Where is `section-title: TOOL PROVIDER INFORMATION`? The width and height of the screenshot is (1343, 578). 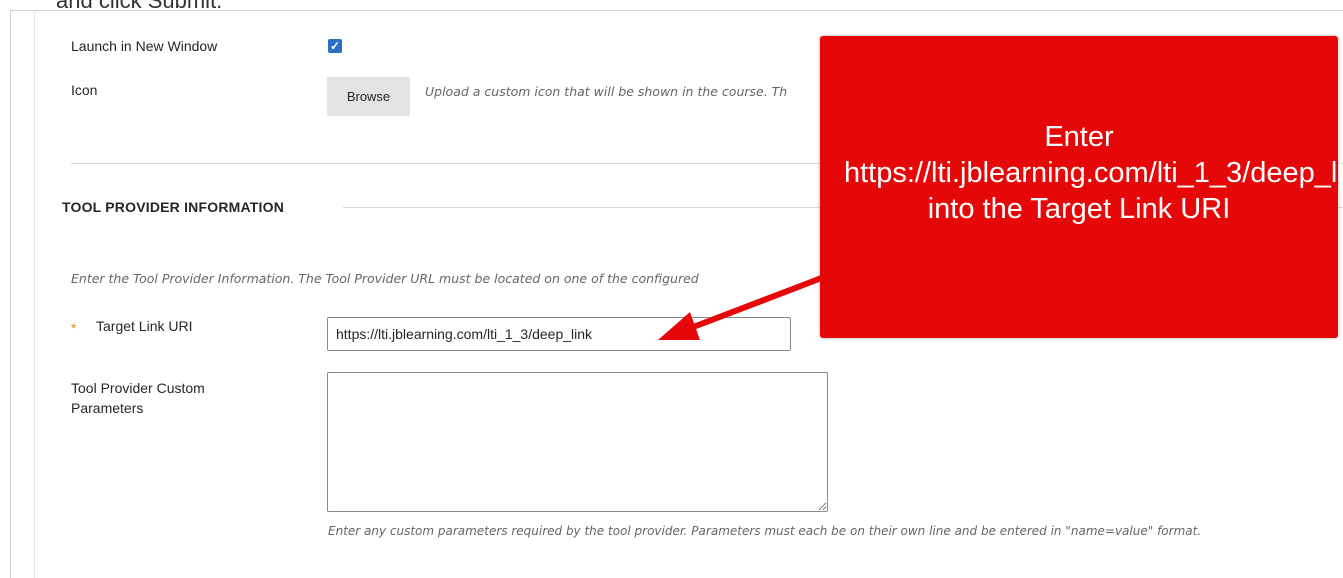
section-title: TOOL PROVIDER INFORMATION is located at coordinates (173, 207).